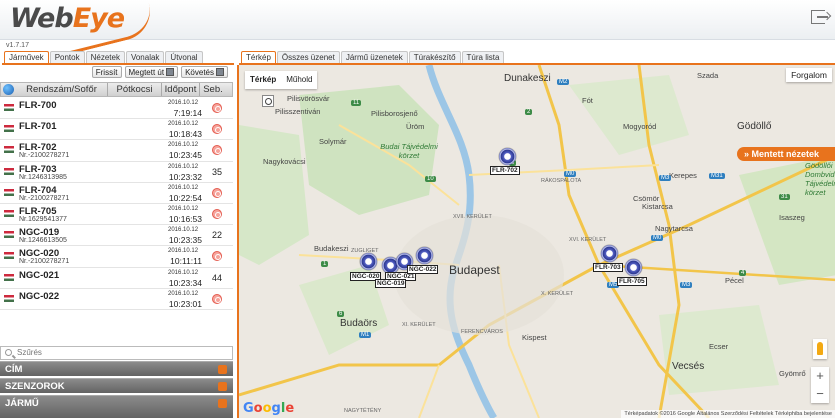 The image size is (835, 418). What do you see at coordinates (474, 270) in the screenshot?
I see `map-label: Budapest` at bounding box center [474, 270].